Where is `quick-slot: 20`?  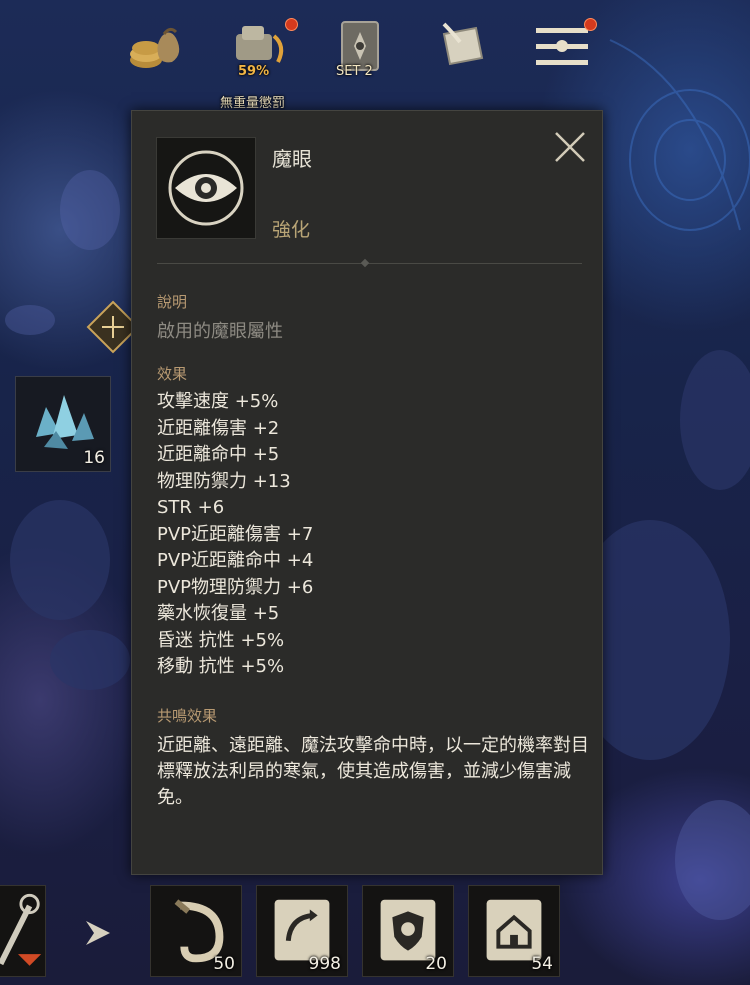
quick-slot: 20 is located at coordinates (408, 931).